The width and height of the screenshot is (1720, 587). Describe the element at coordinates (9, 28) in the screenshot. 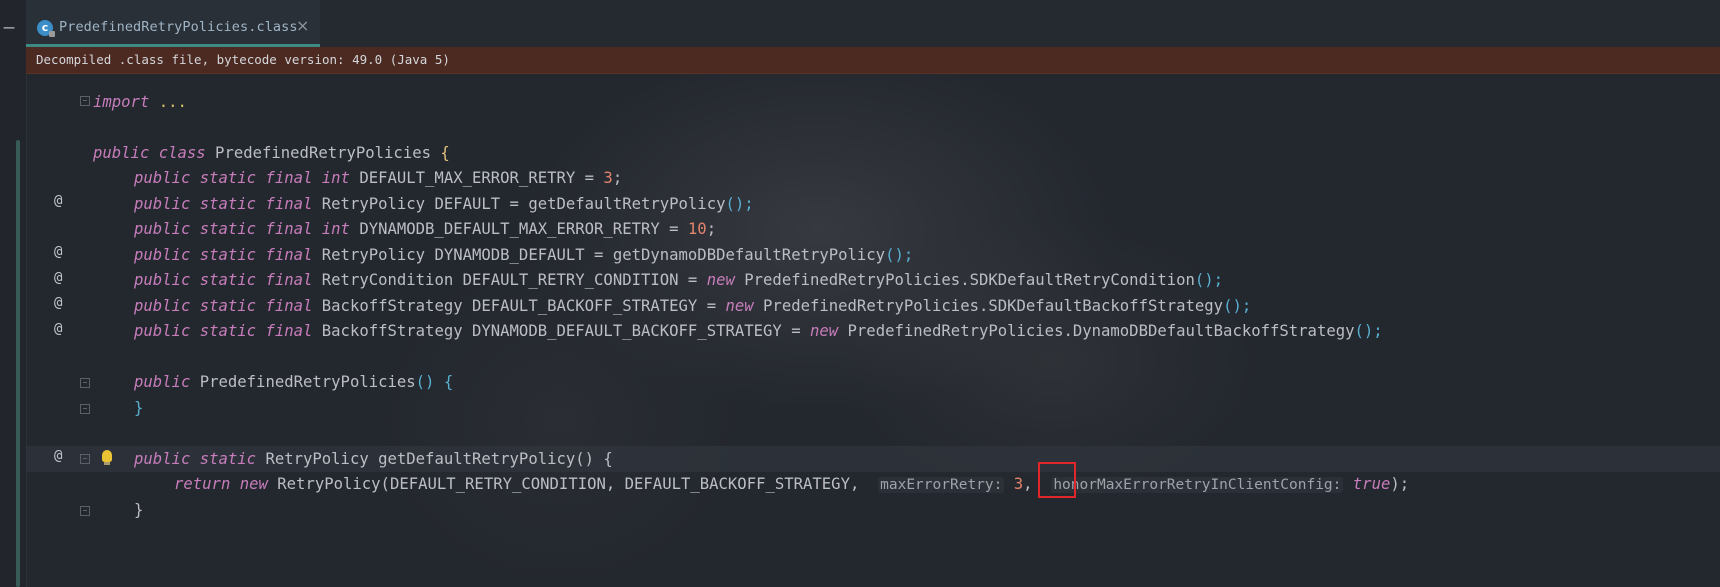

I see `collapse-panel-button: —` at that location.